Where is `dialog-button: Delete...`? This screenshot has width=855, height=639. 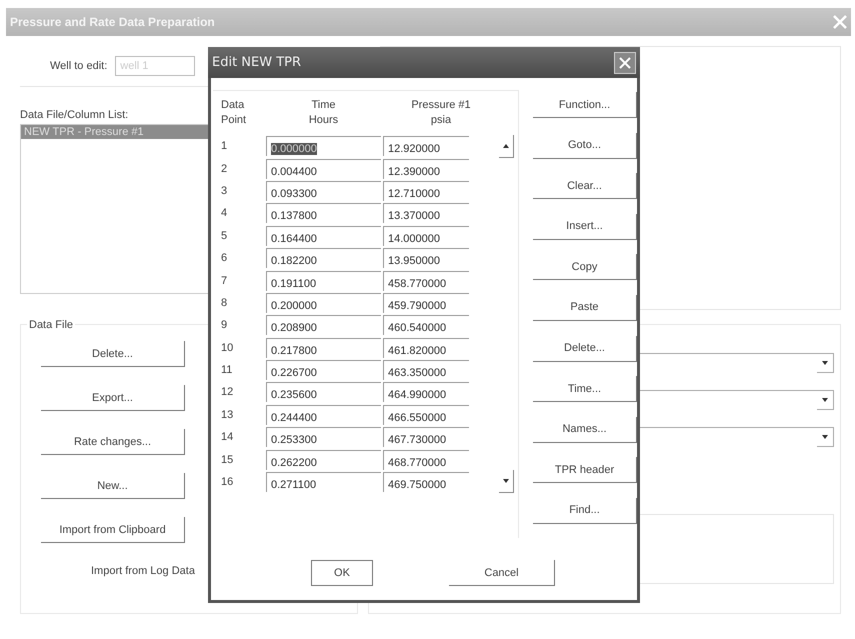
dialog-button: Delete... is located at coordinates (585, 349).